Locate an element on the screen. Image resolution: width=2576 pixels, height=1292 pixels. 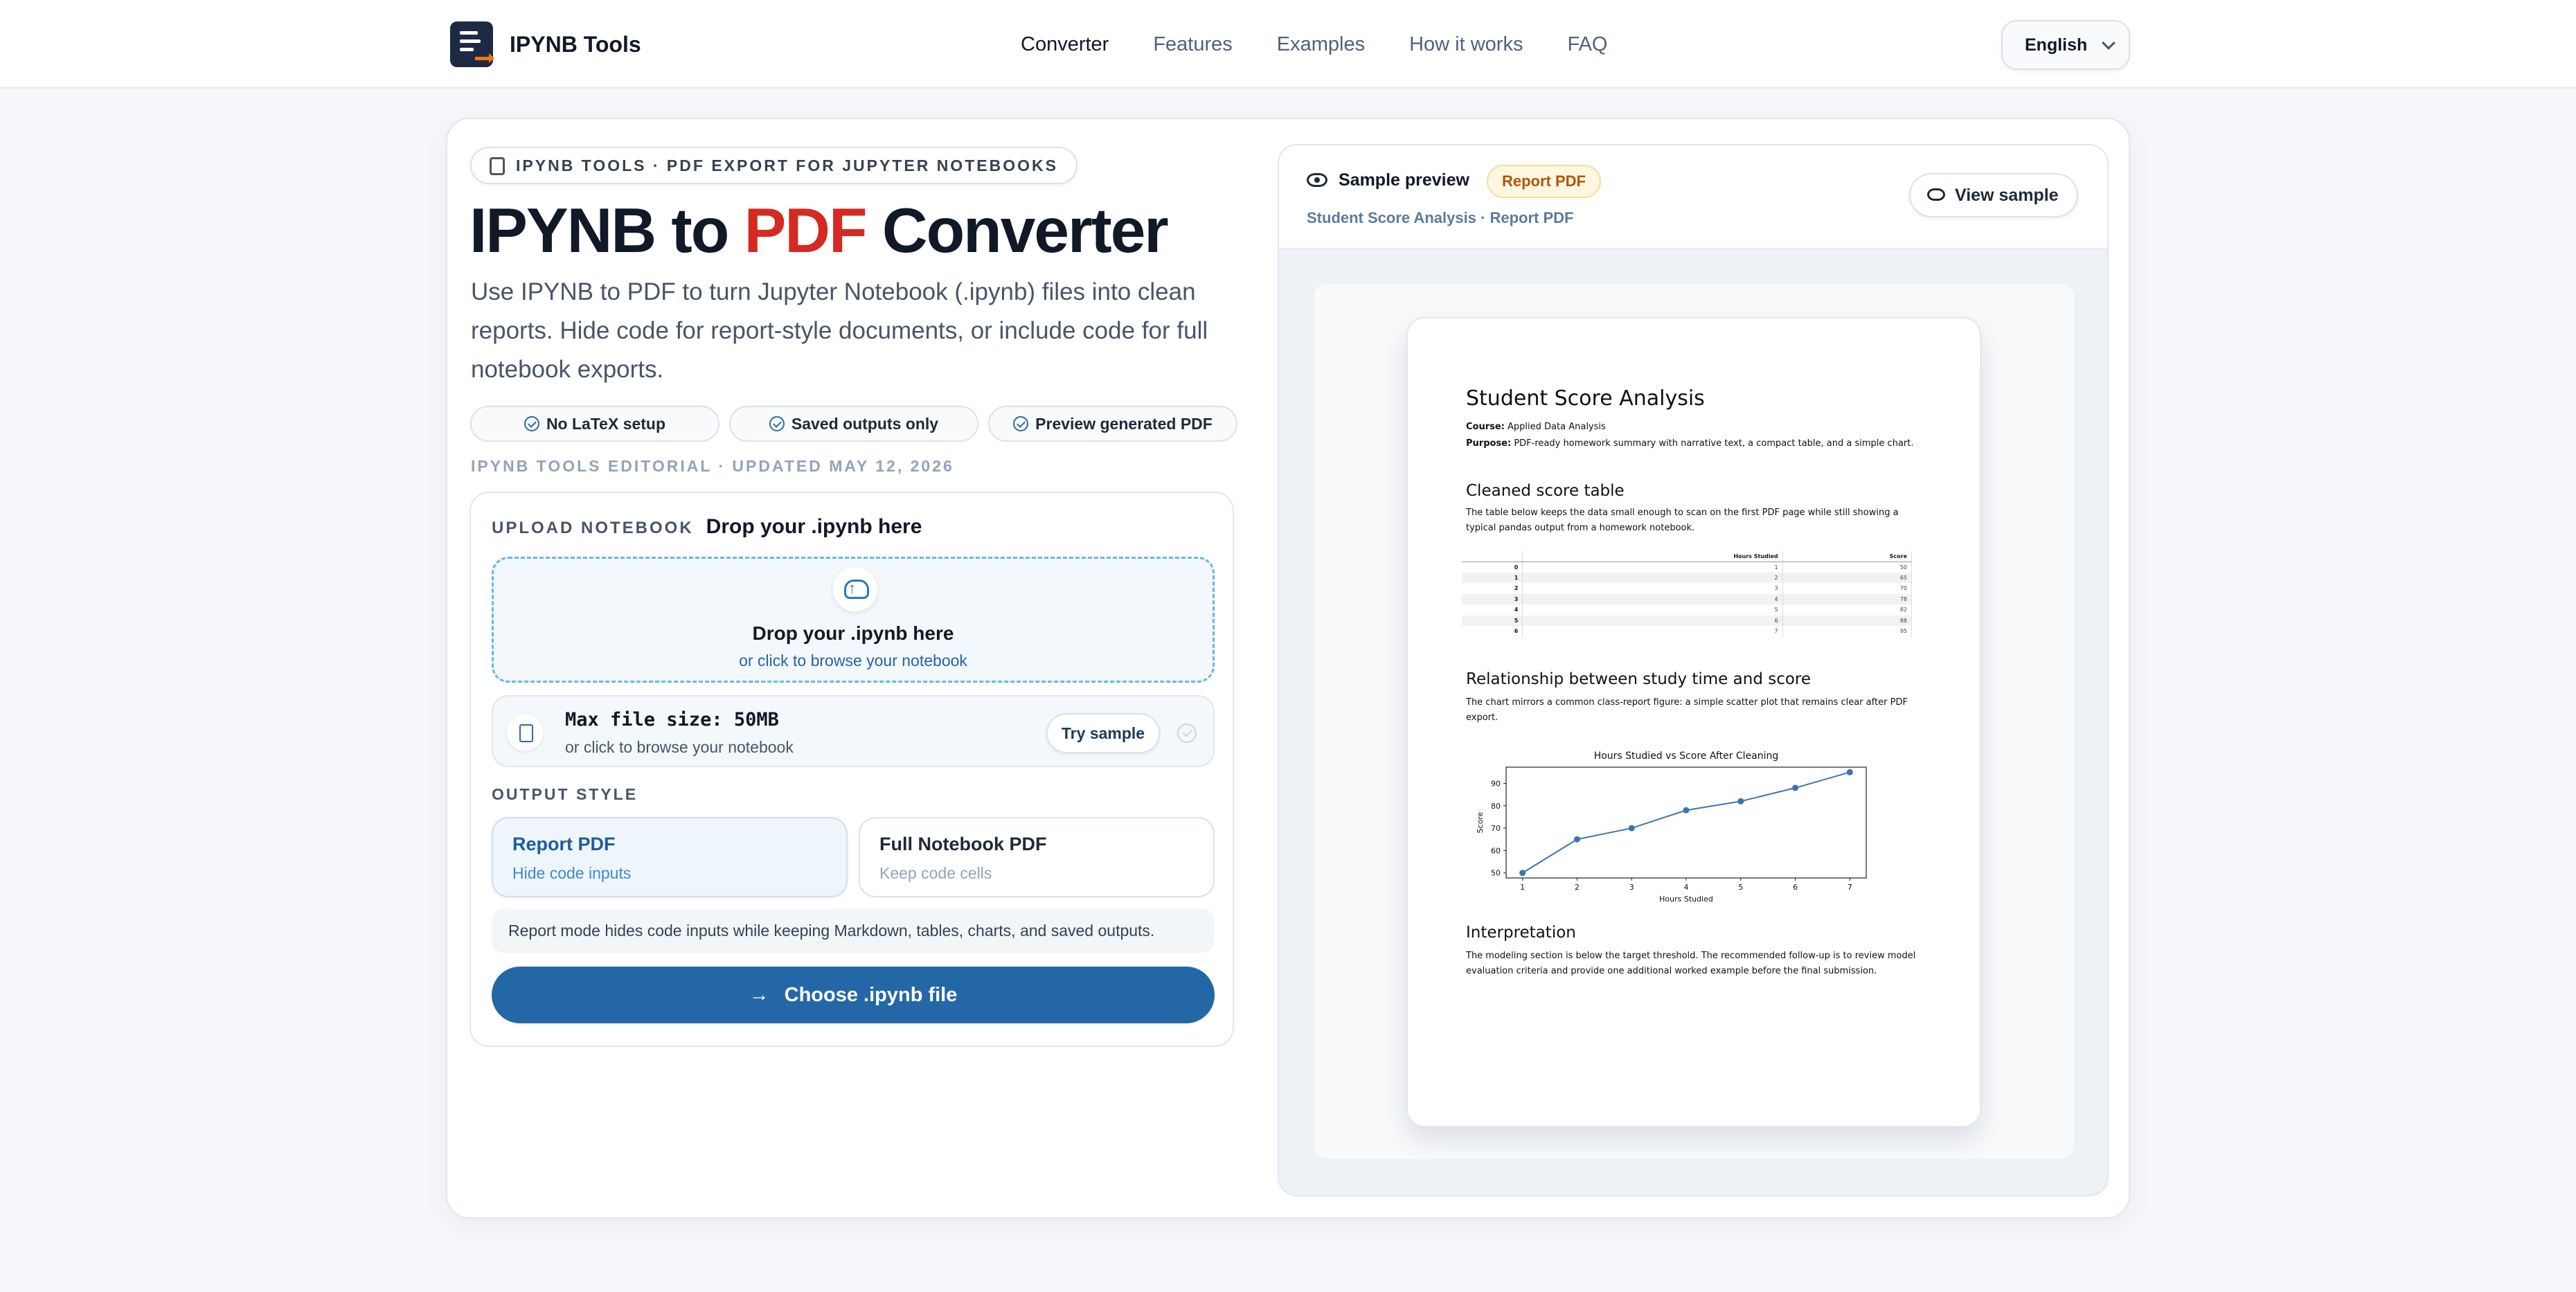
chart-x-tick-label: 3 is located at coordinates (1631, 888).